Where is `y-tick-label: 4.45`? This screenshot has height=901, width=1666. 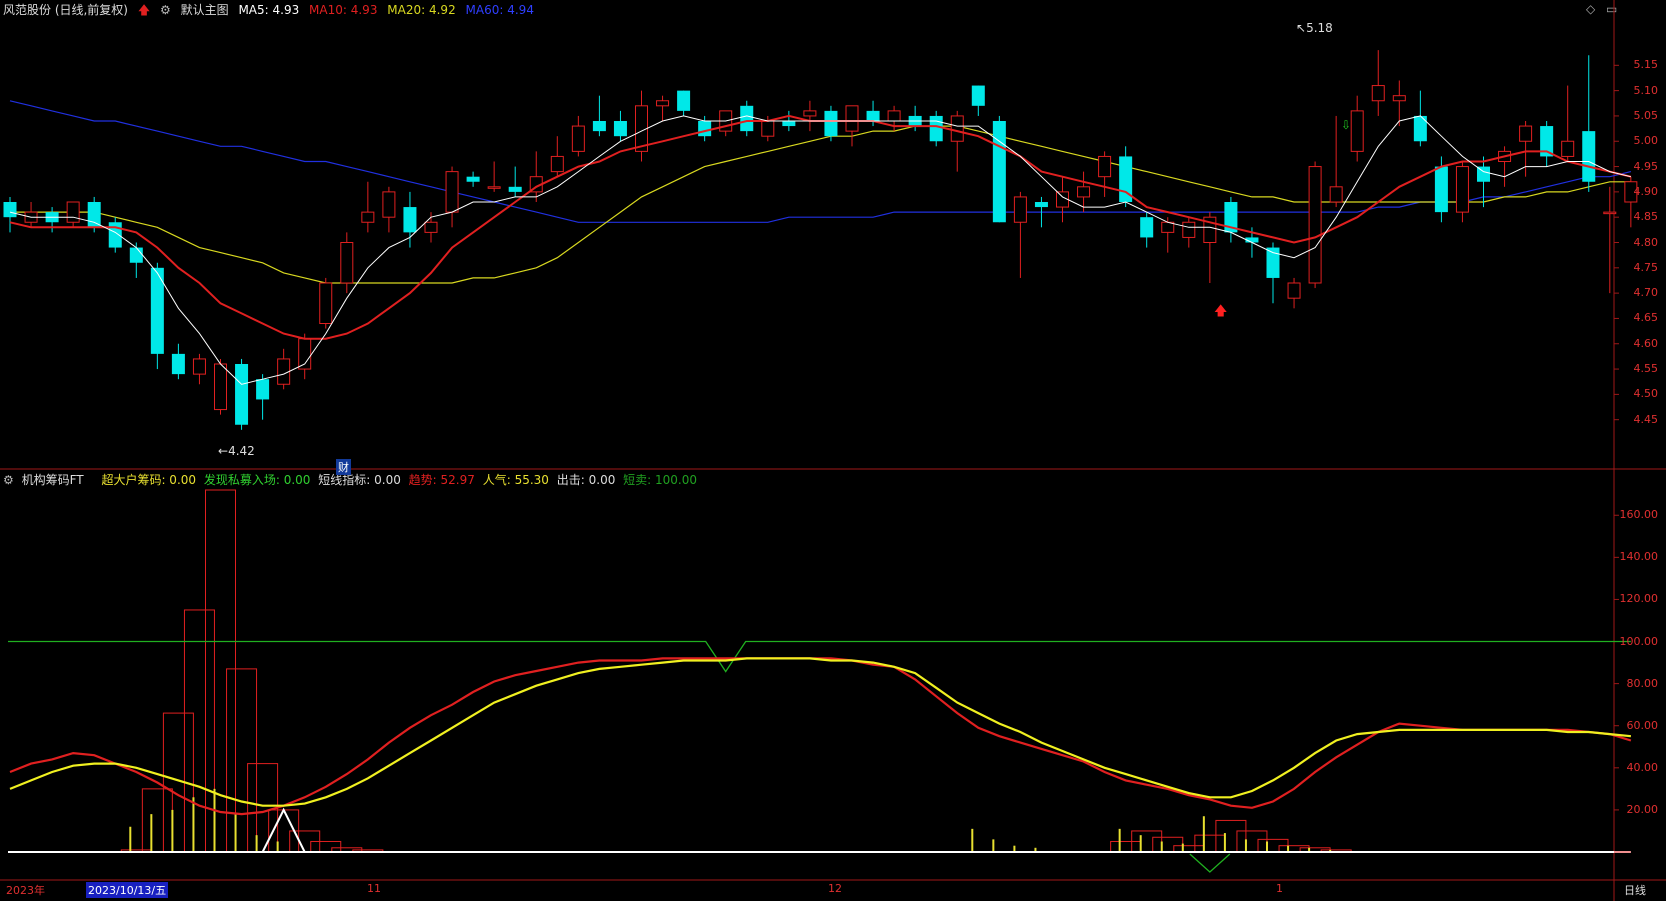 y-tick-label: 4.45 is located at coordinates (1646, 419).